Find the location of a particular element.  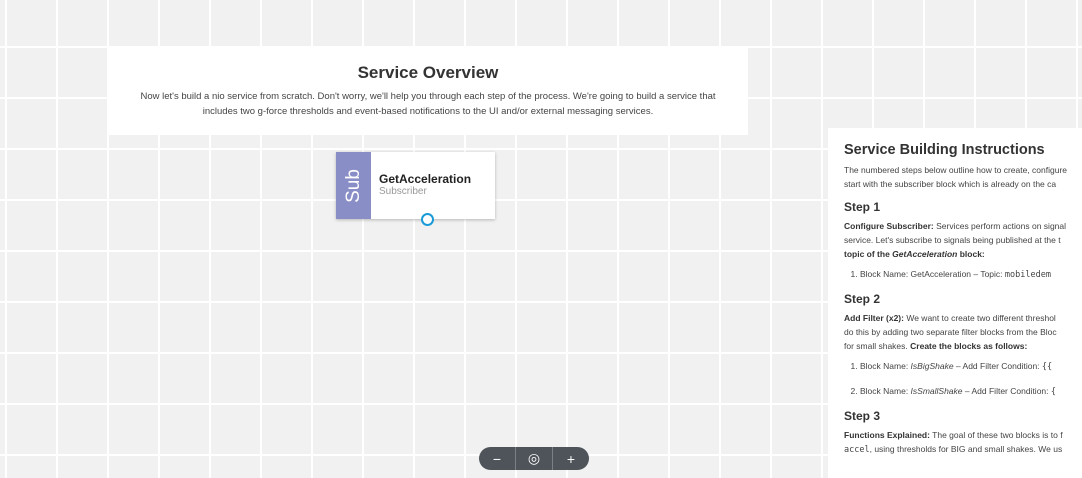

block-type-tab-label: Sub is located at coordinates (353, 185).